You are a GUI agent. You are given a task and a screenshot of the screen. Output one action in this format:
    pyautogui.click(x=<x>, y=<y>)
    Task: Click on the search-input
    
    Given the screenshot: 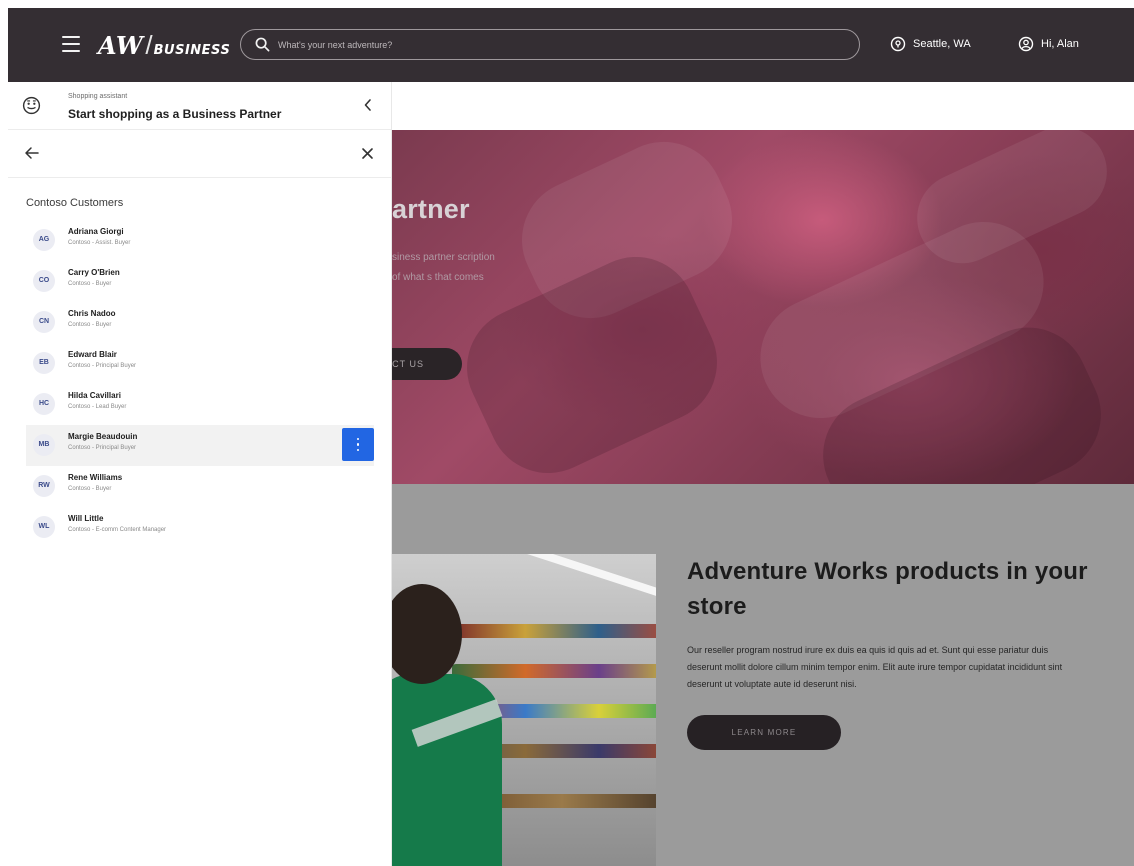 What is the action you would take?
    pyautogui.click(x=558, y=44)
    